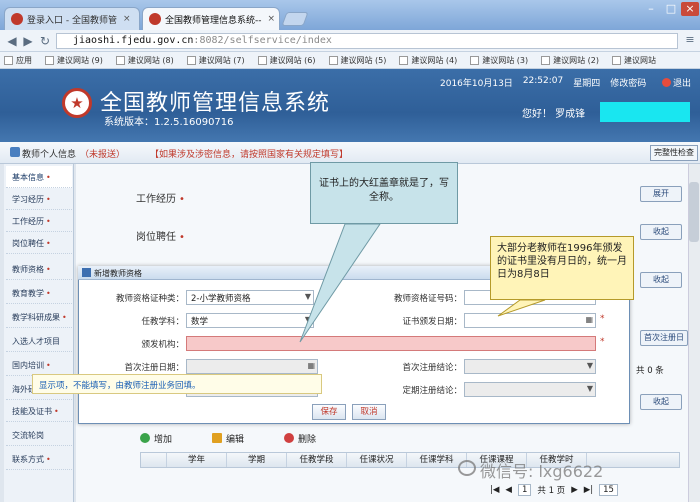 The image size is (700, 502). I want to click on last-page-icon: ▶|, so click(588, 490).